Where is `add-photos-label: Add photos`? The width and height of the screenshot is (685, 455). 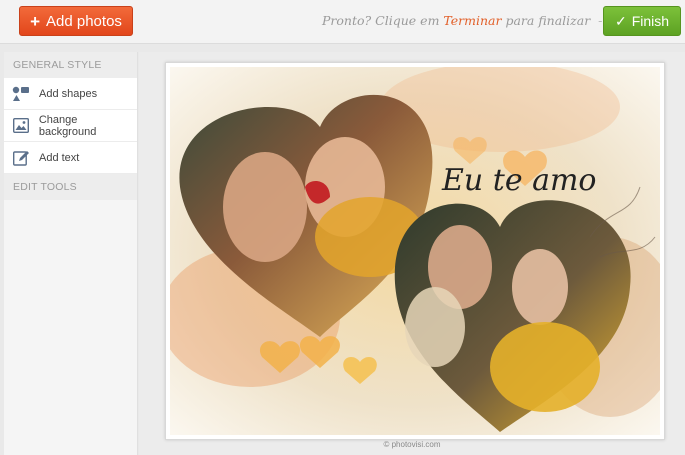
add-photos-label: Add photos is located at coordinates (84, 21).